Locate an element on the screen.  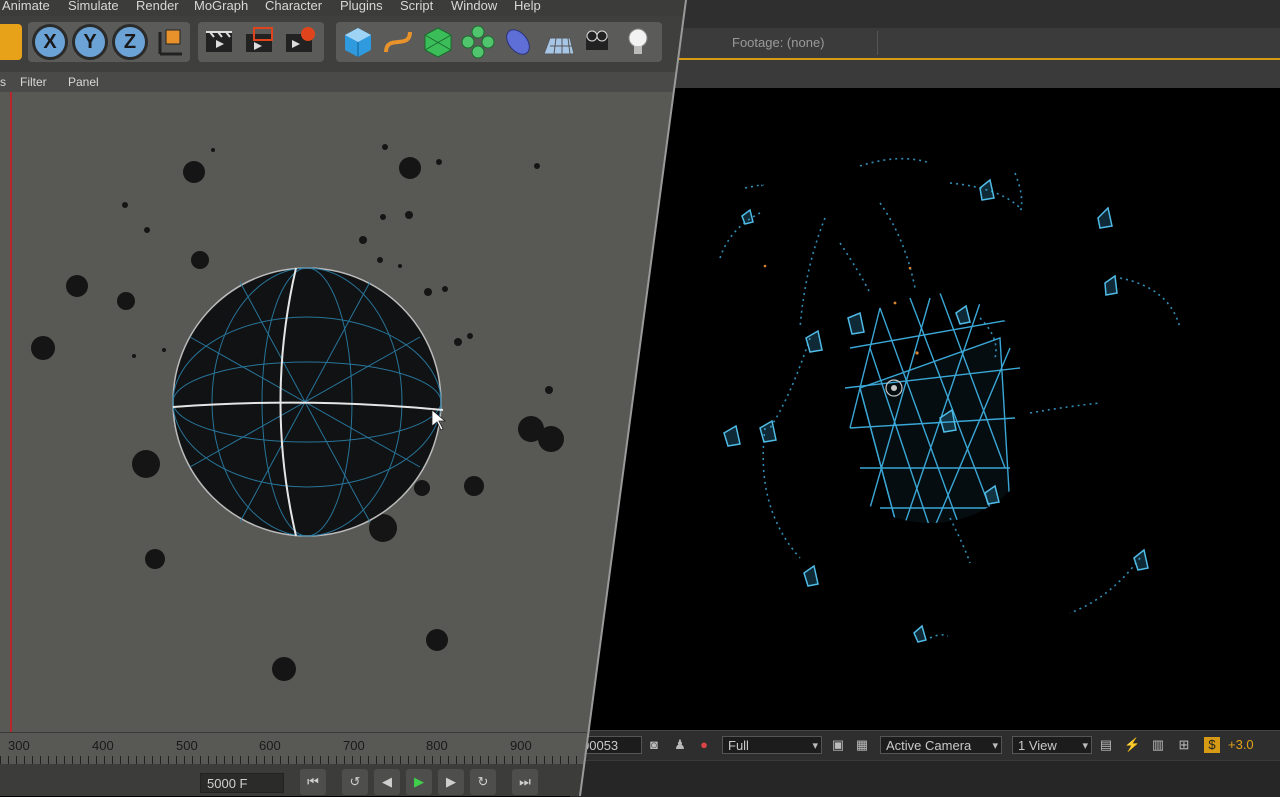
resolution-dropdown: Full is located at coordinates (772, 745).